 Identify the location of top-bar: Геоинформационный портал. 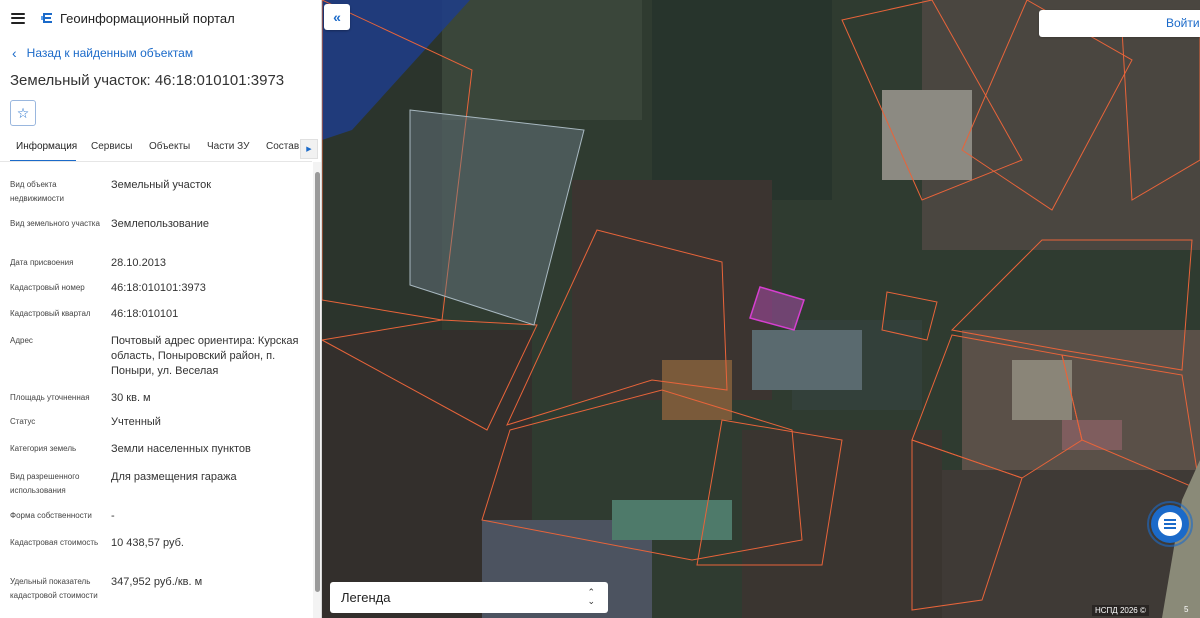
(160, 18).